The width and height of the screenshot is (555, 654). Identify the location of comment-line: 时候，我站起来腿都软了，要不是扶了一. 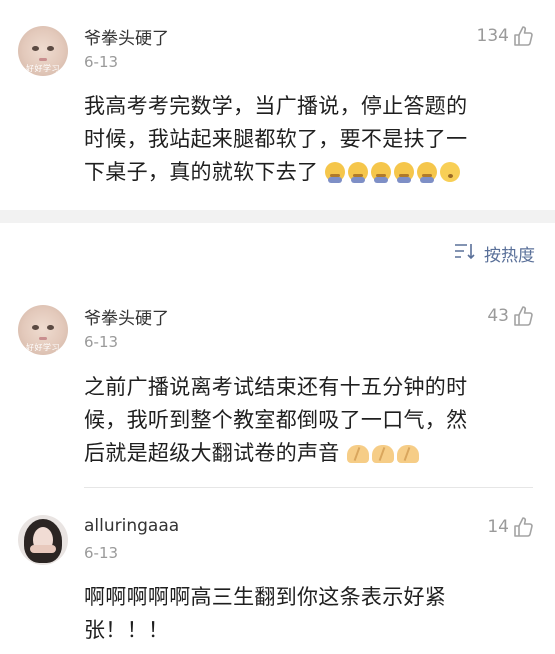
(276, 139).